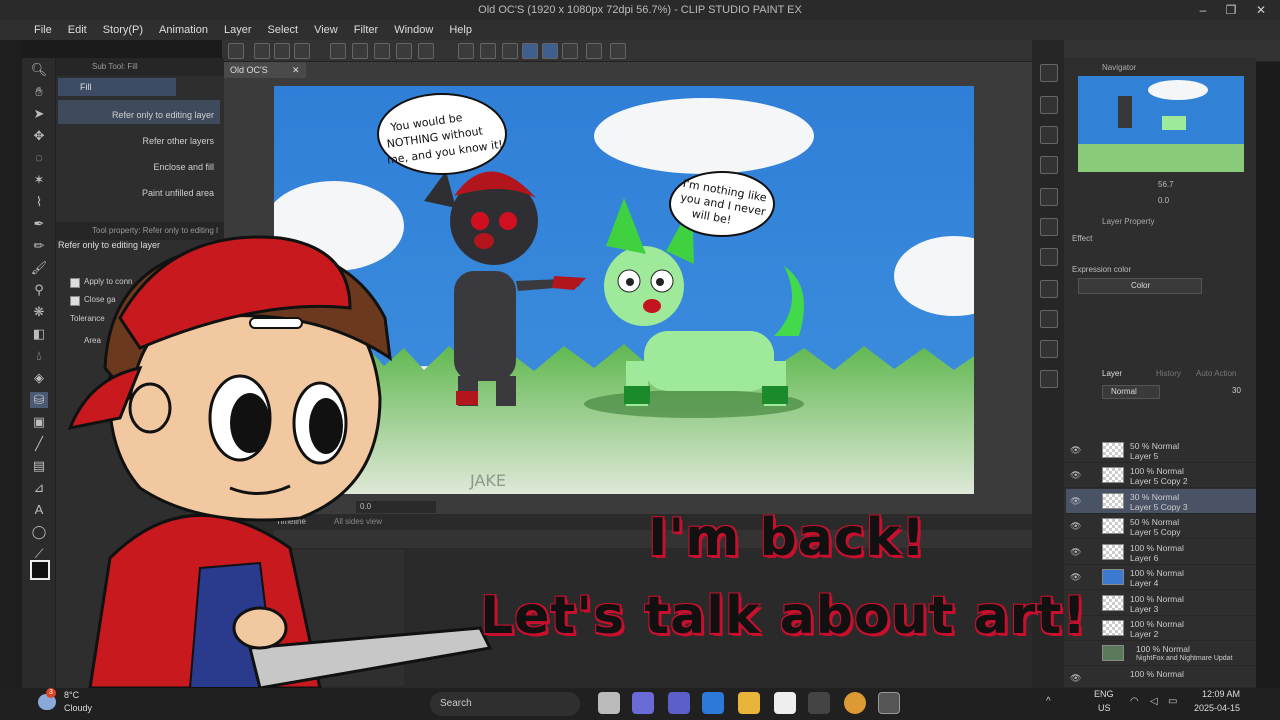 This screenshot has height=720, width=1280. What do you see at coordinates (530, 51) in the screenshot?
I see `snap-ruler-icon` at bounding box center [530, 51].